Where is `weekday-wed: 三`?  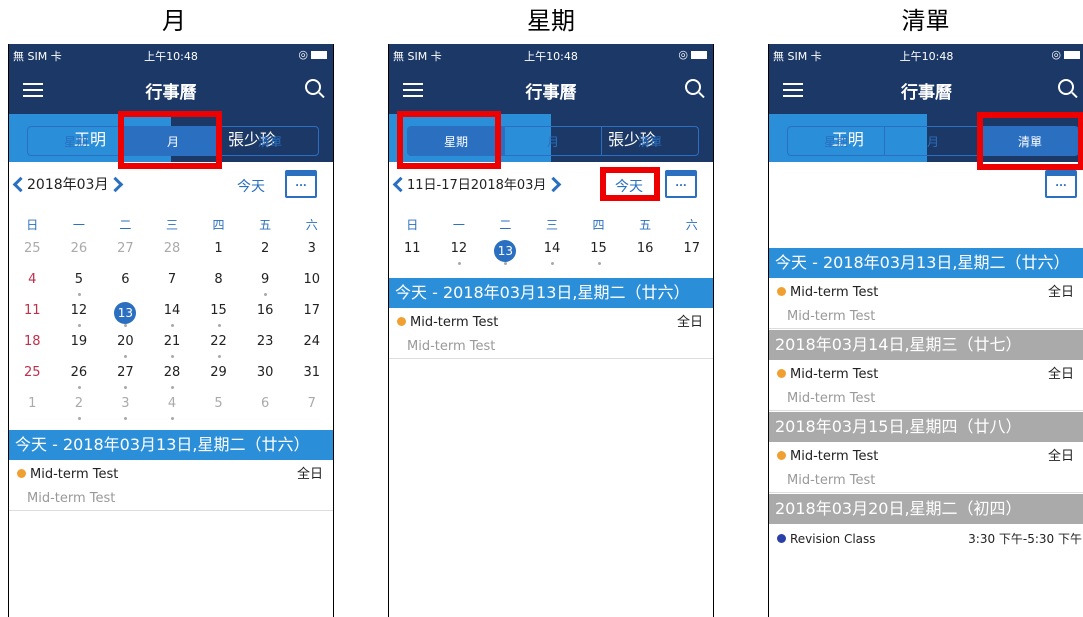
weekday-wed: 三 is located at coordinates (171, 225).